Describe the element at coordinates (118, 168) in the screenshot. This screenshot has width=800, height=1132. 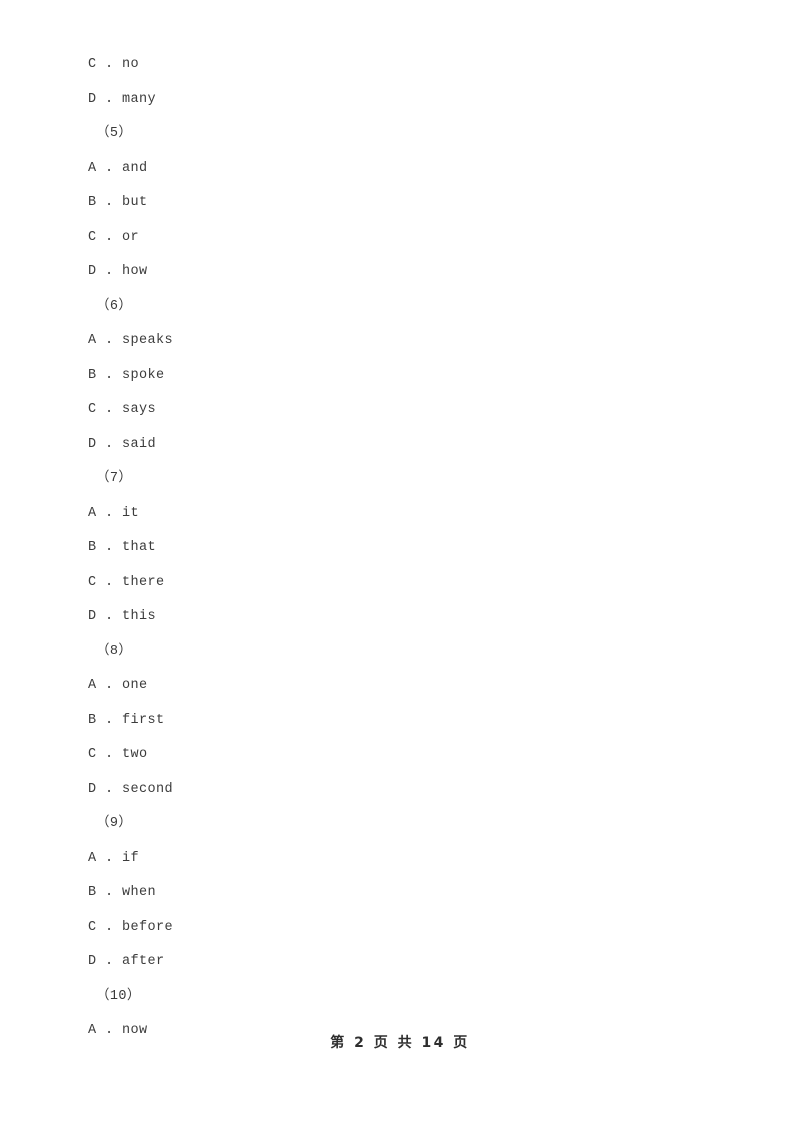
I see `answer-option: A . and` at that location.